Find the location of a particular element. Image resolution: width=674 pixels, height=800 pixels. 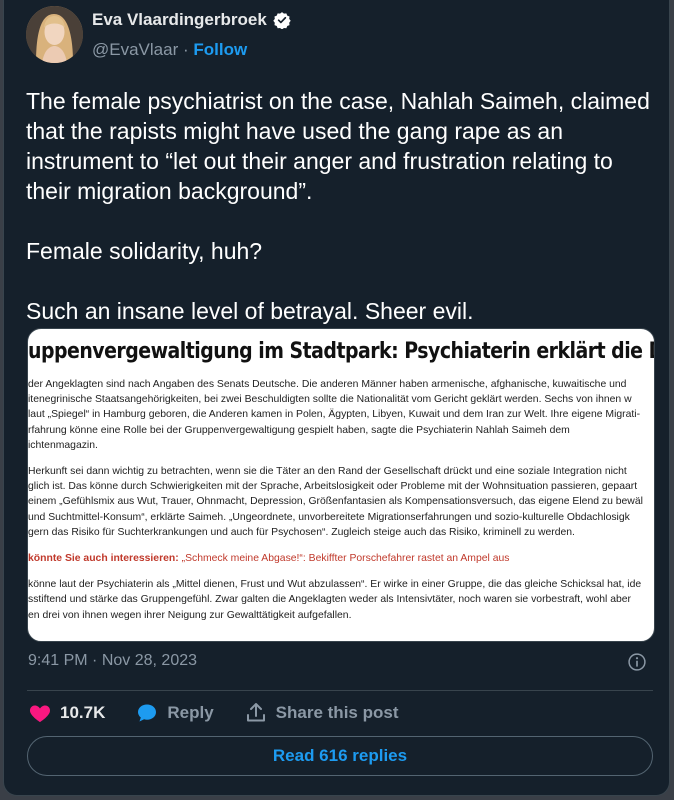

tweet-paragraph: Female solidarity, huh? is located at coordinates (144, 251).